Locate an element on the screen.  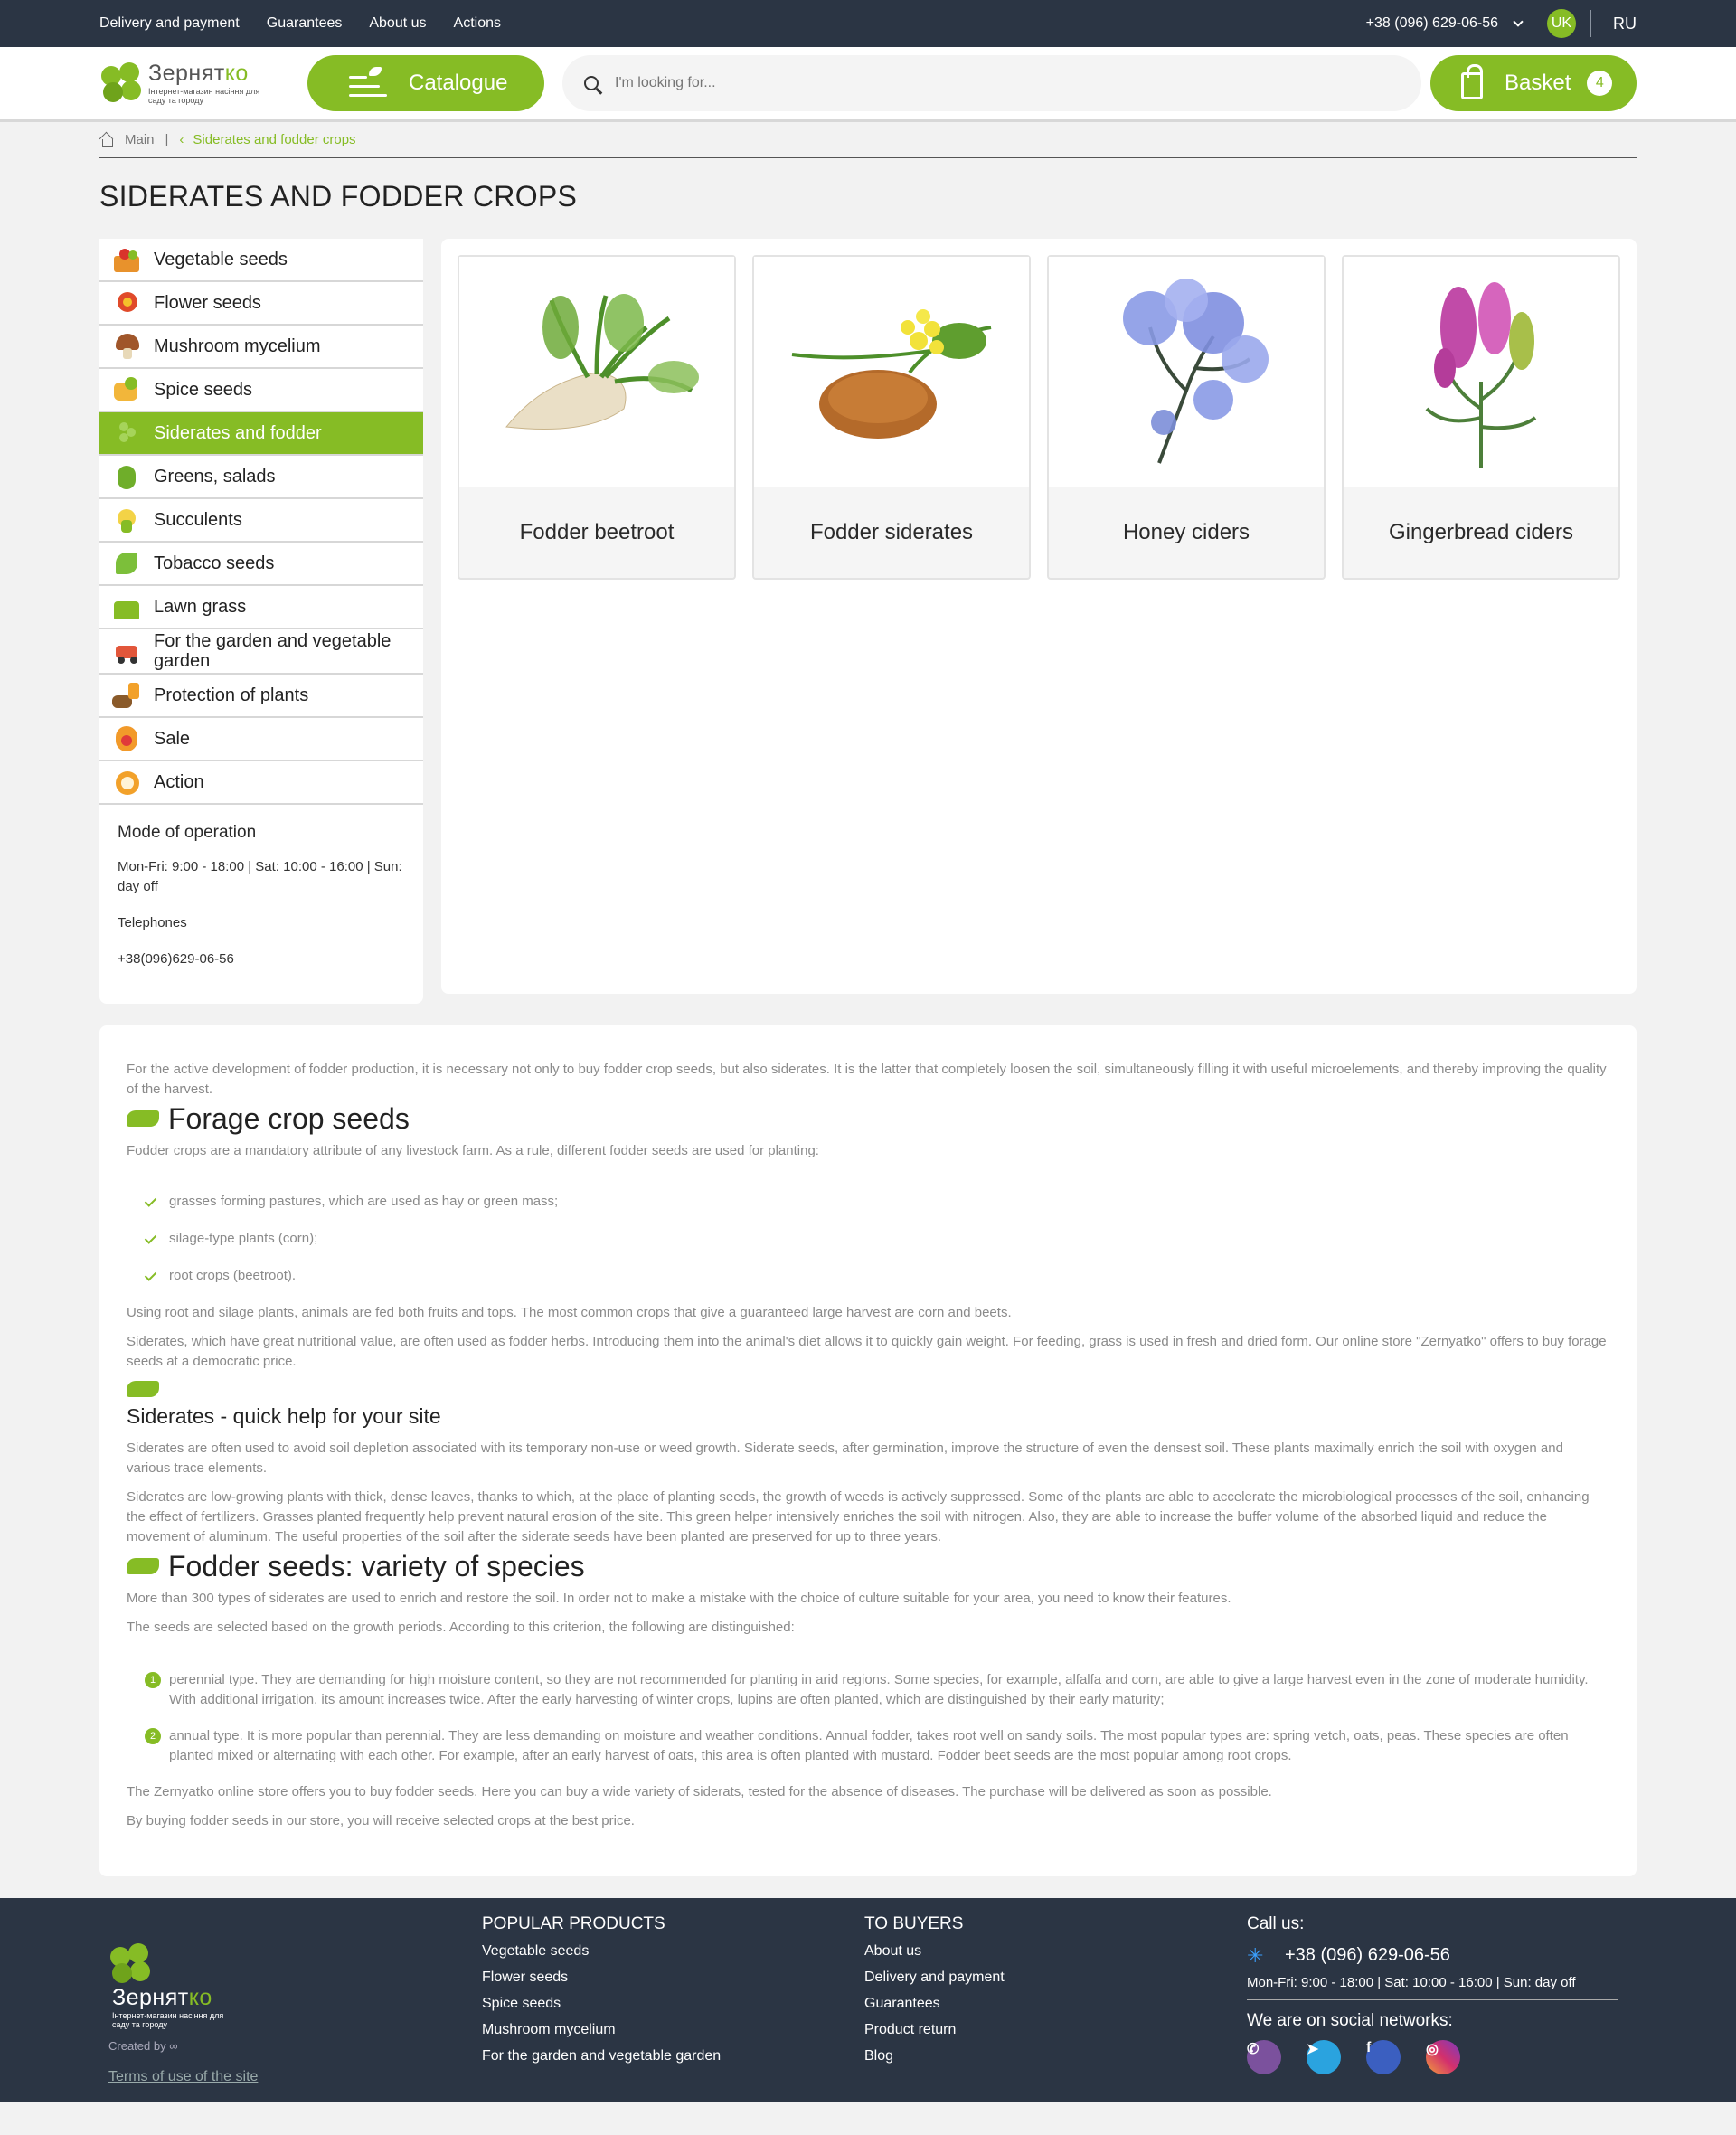
clover-logo-icon is located at coordinates (122, 83).